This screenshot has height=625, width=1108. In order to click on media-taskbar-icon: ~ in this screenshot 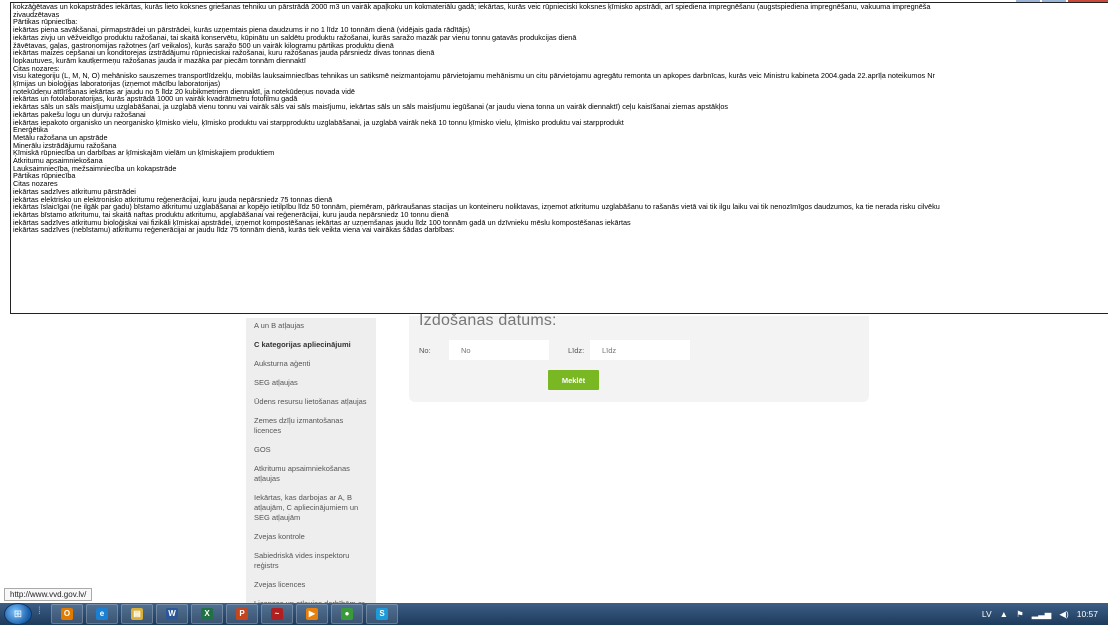, I will do `click(277, 614)`.